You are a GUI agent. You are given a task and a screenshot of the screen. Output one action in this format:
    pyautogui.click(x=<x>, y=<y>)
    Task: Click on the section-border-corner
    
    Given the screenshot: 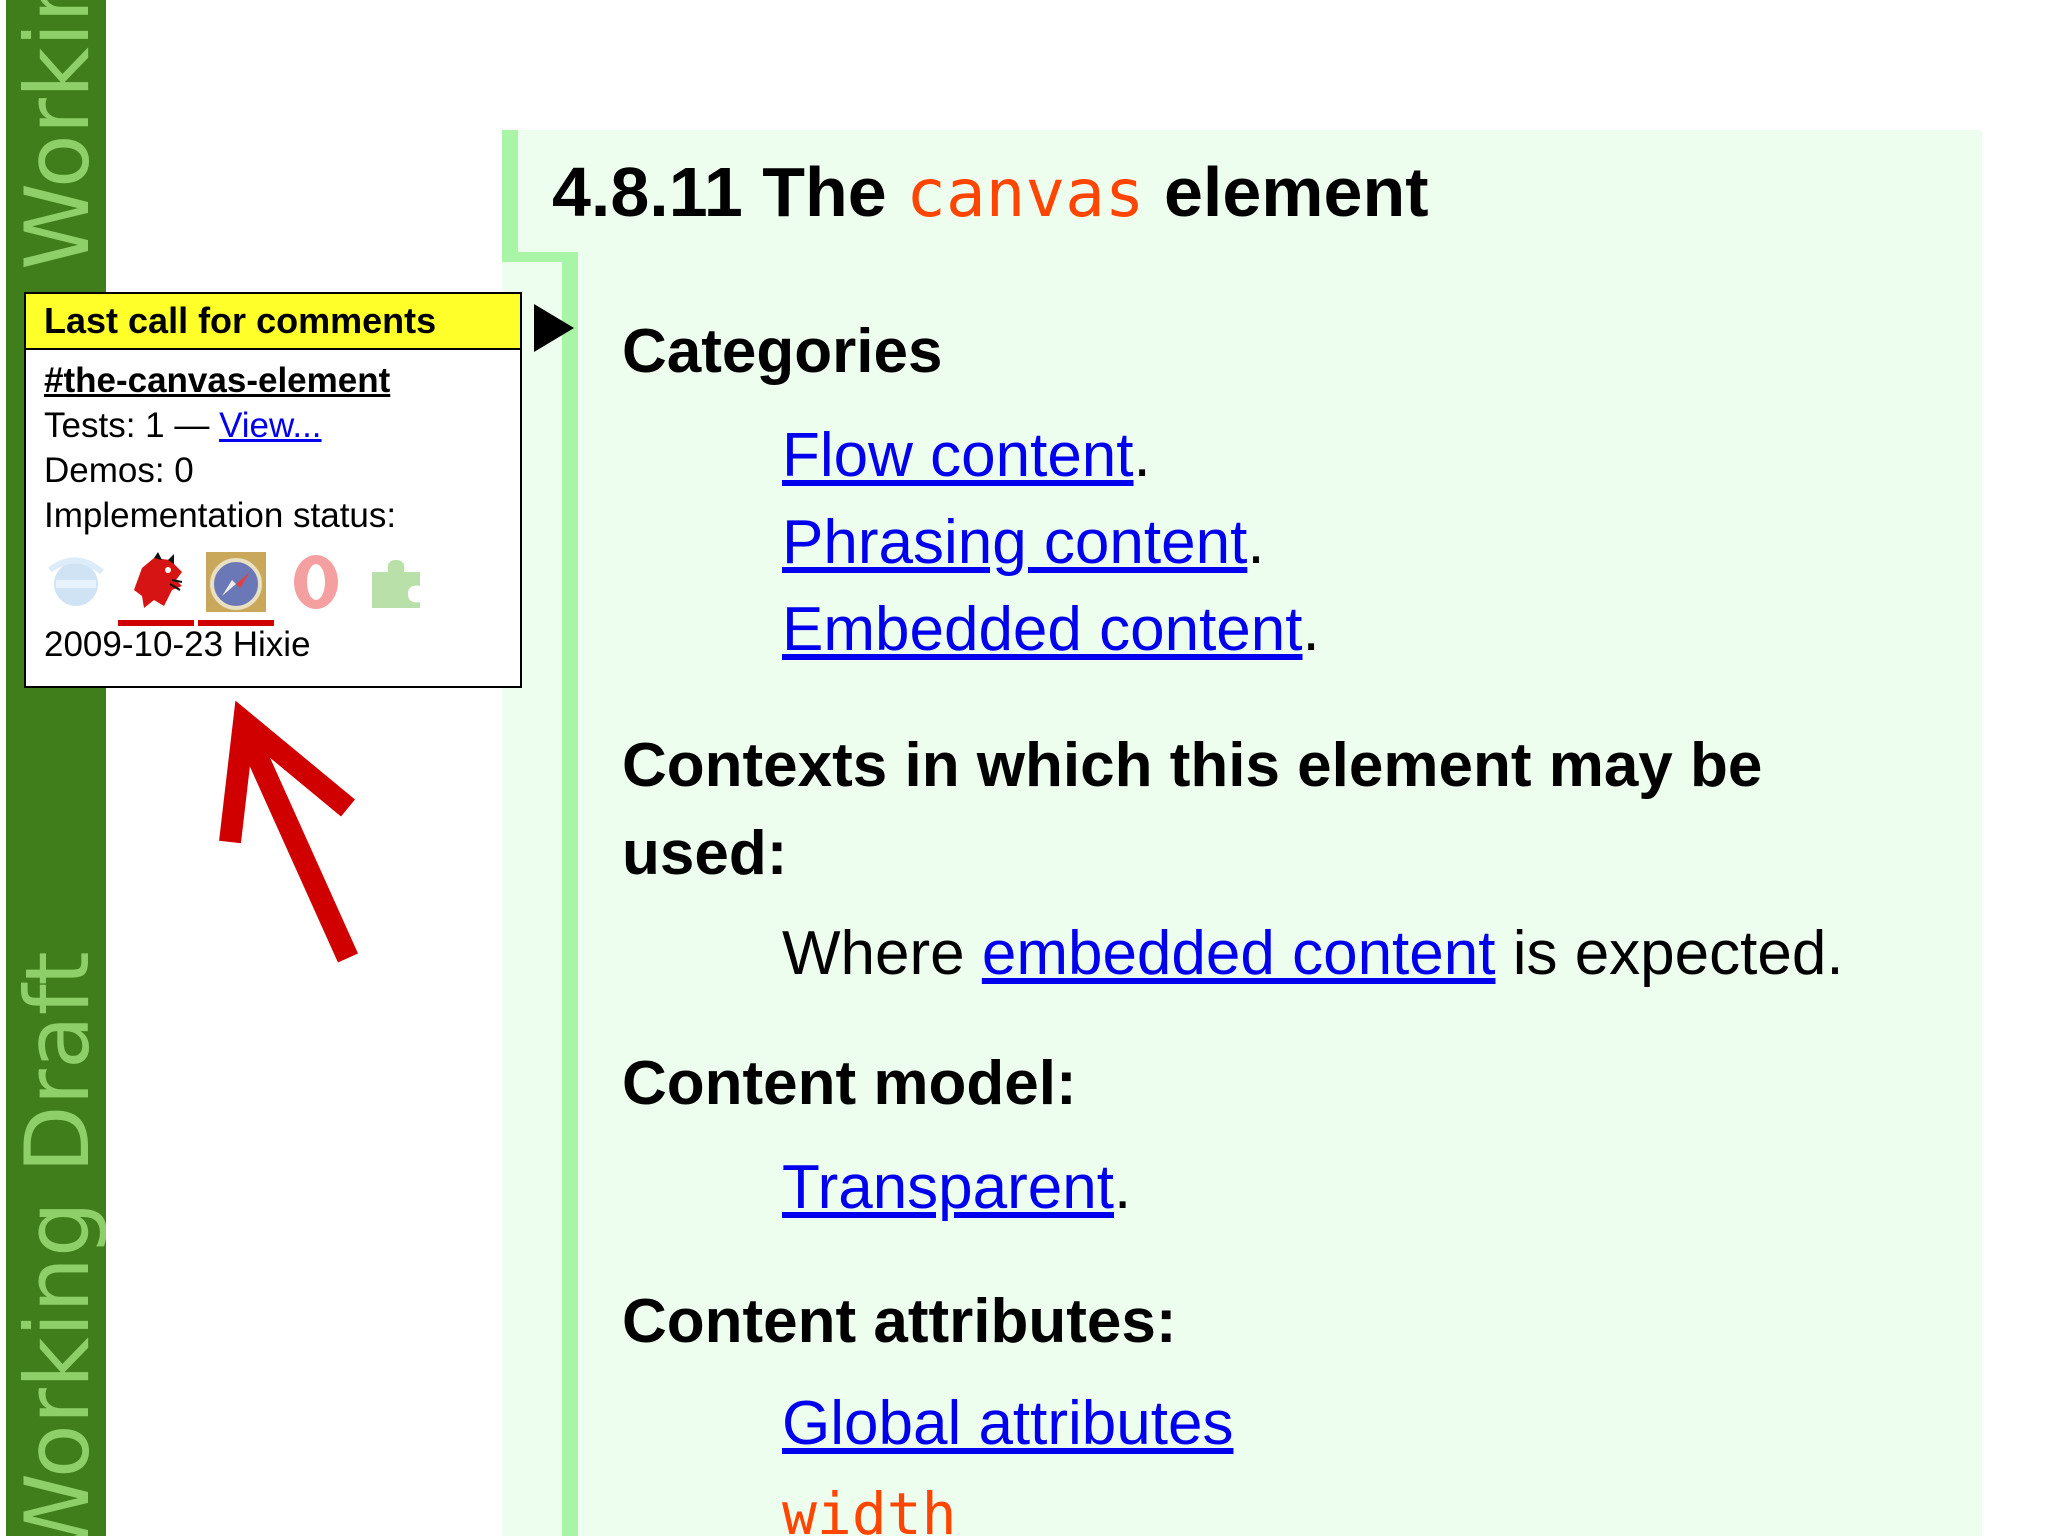 What is the action you would take?
    pyautogui.click(x=540, y=257)
    